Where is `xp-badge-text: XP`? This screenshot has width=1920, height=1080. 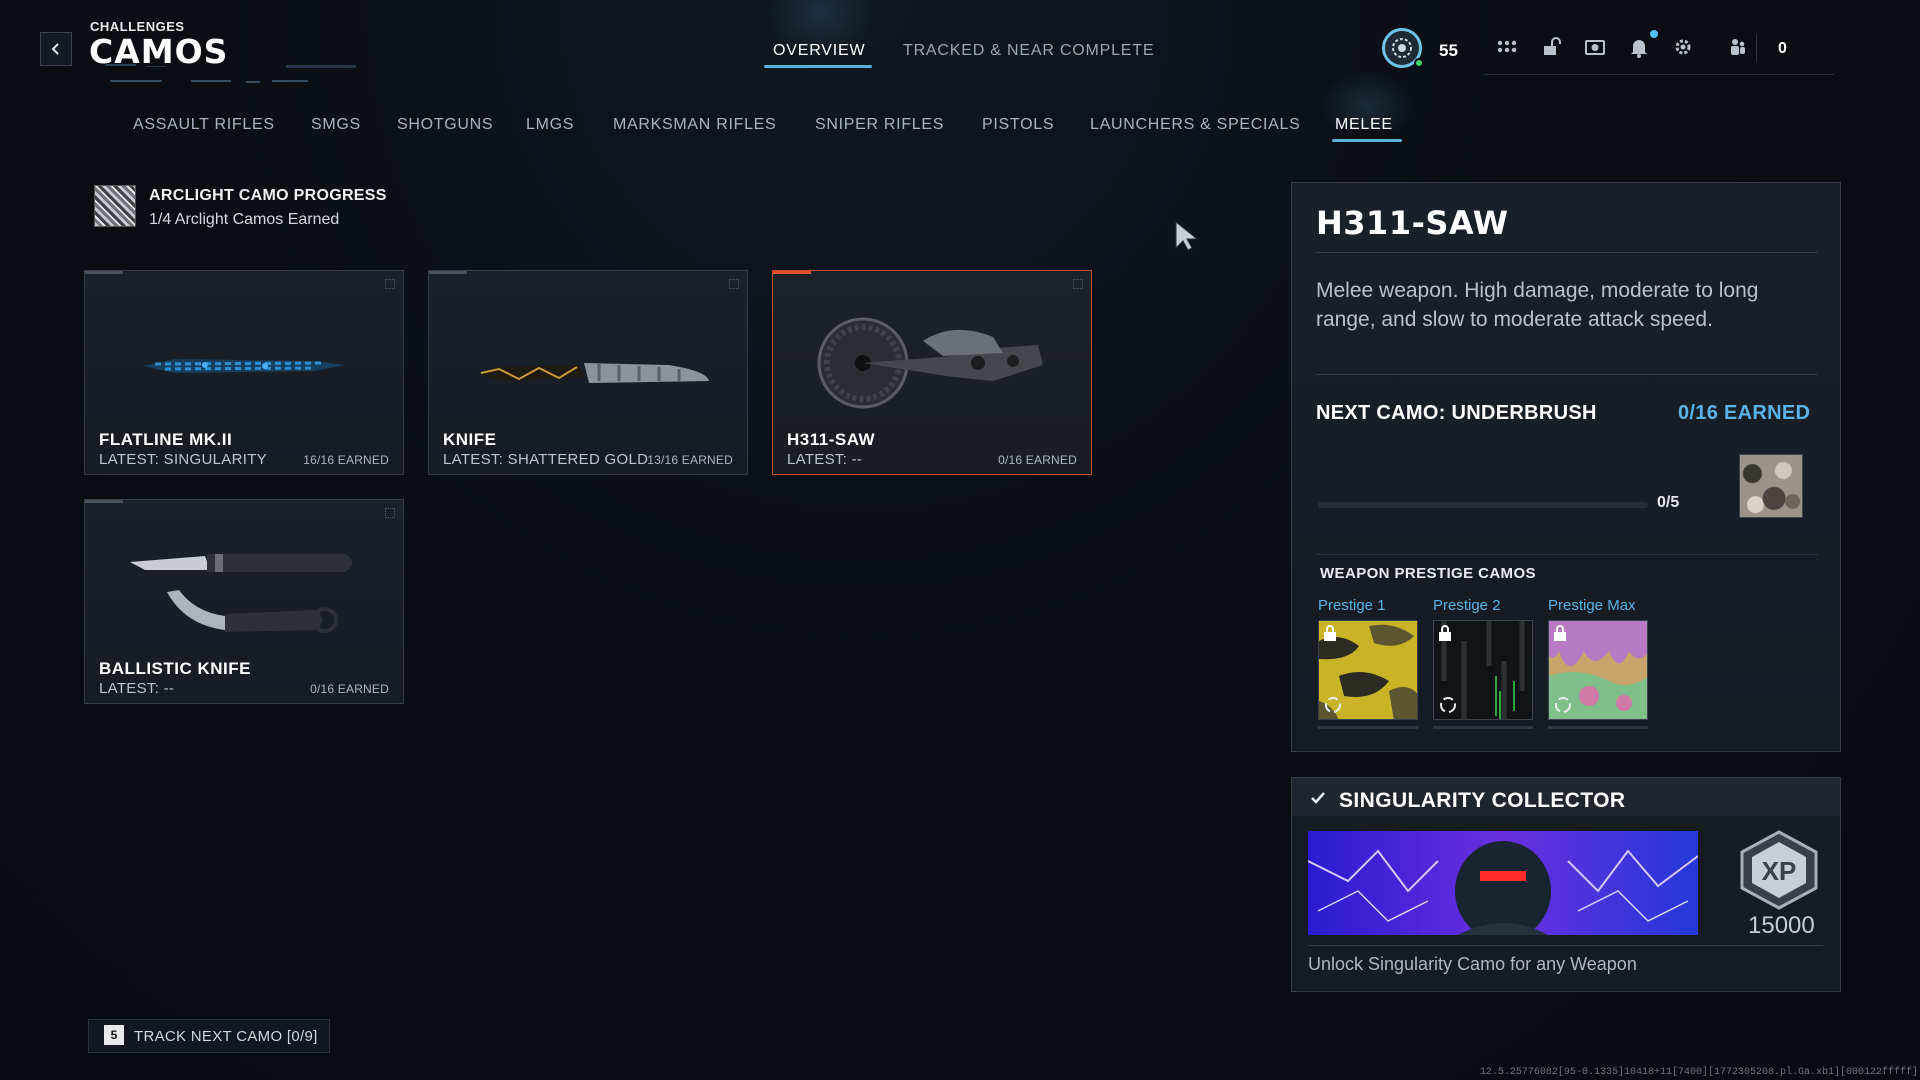 xp-badge-text: XP is located at coordinates (1779, 871).